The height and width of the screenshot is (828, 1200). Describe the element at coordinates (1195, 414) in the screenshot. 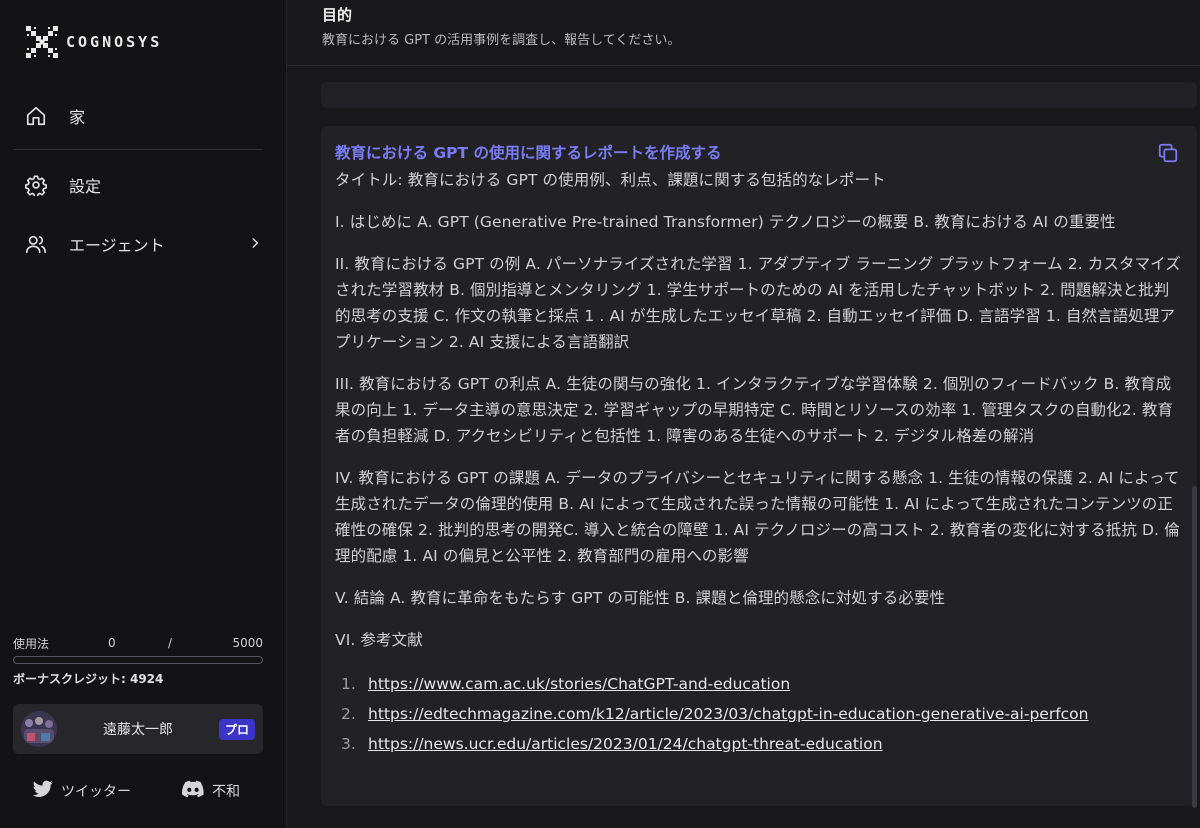

I see `scrollbar` at that location.